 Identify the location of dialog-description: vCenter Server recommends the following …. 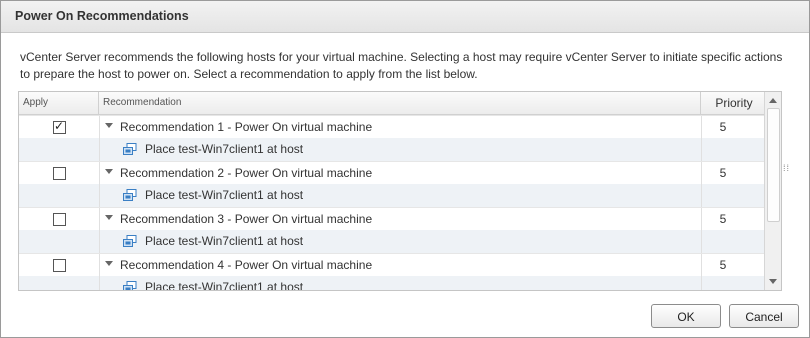
(401, 65).